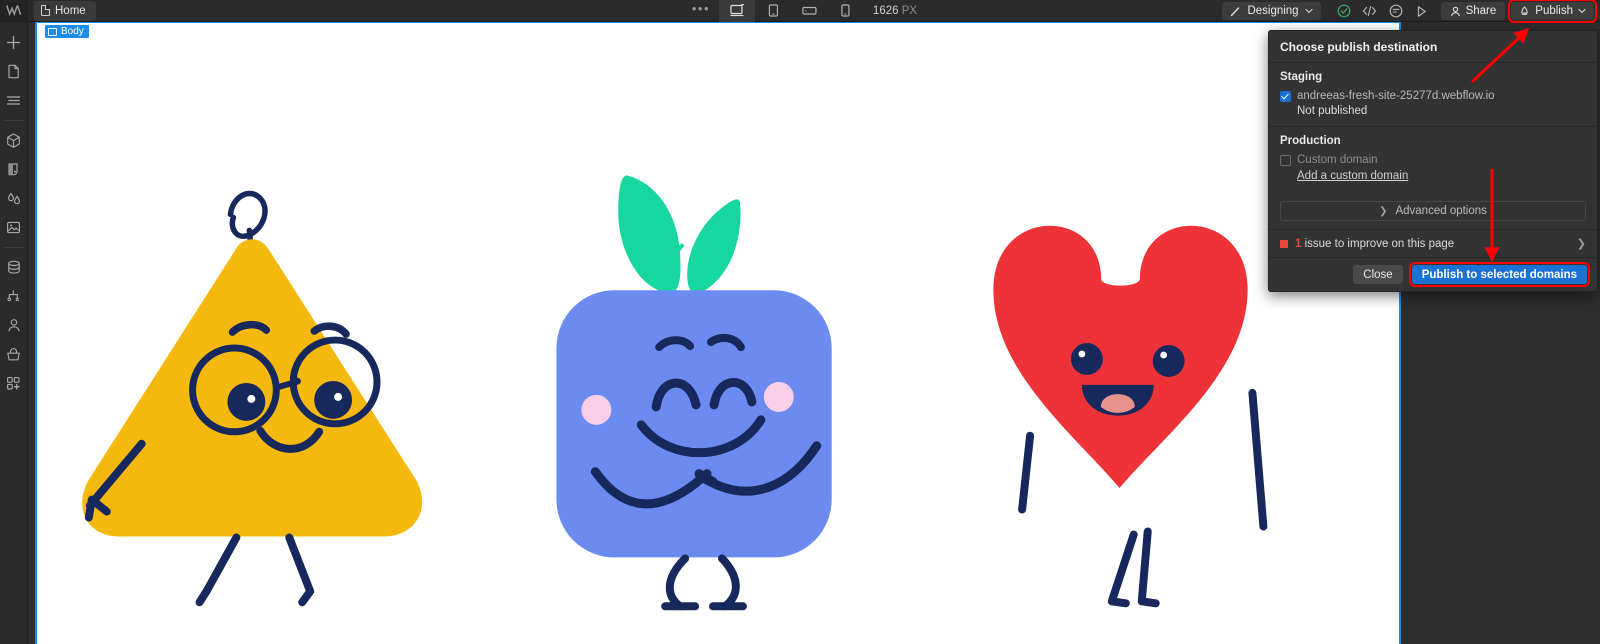  What do you see at coordinates (1359, 47) in the screenshot?
I see `publish-panel-title: Choose publish destination` at bounding box center [1359, 47].